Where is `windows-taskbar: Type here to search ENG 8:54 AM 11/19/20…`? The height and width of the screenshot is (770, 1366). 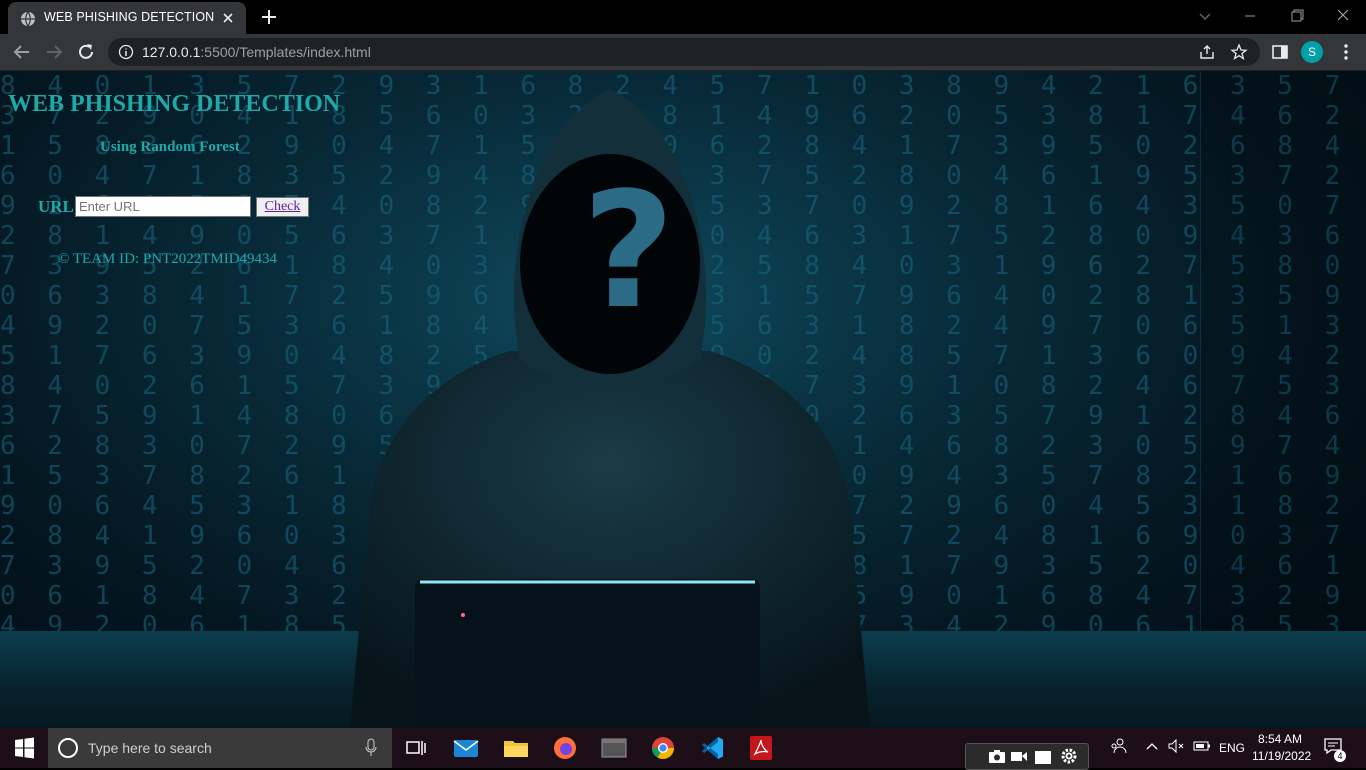 windows-taskbar: Type here to search ENG 8:54 AM 11/19/20… is located at coordinates (683, 749).